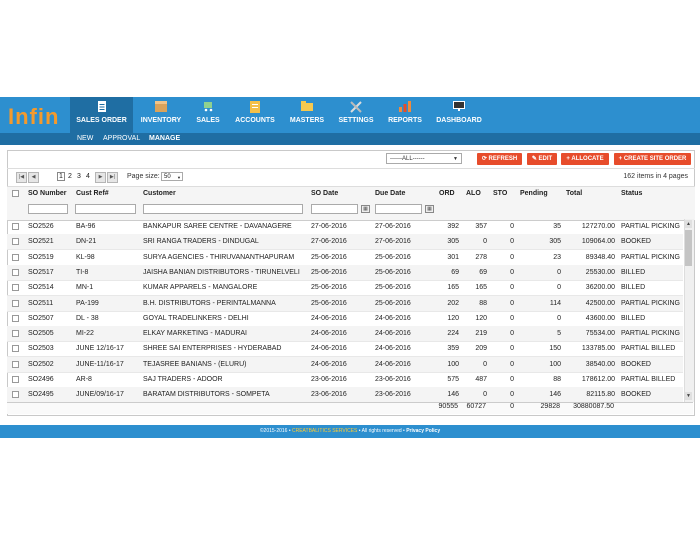  I want to click on edit-button: ✎ EDIT, so click(542, 159).